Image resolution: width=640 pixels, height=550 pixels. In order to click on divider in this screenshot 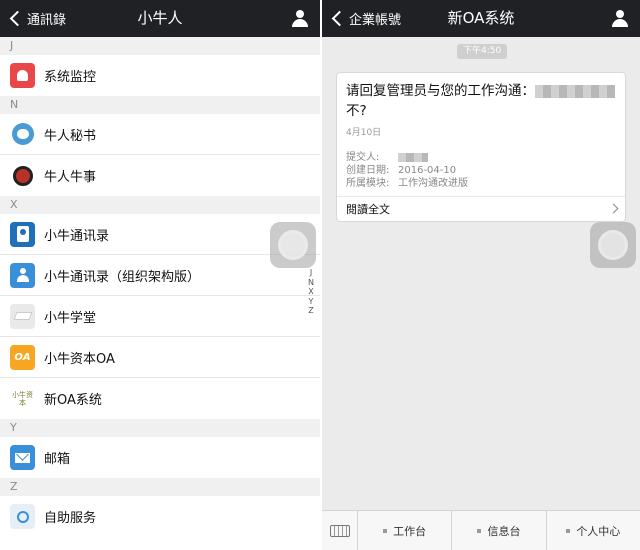, I will do `click(481, 196)`.